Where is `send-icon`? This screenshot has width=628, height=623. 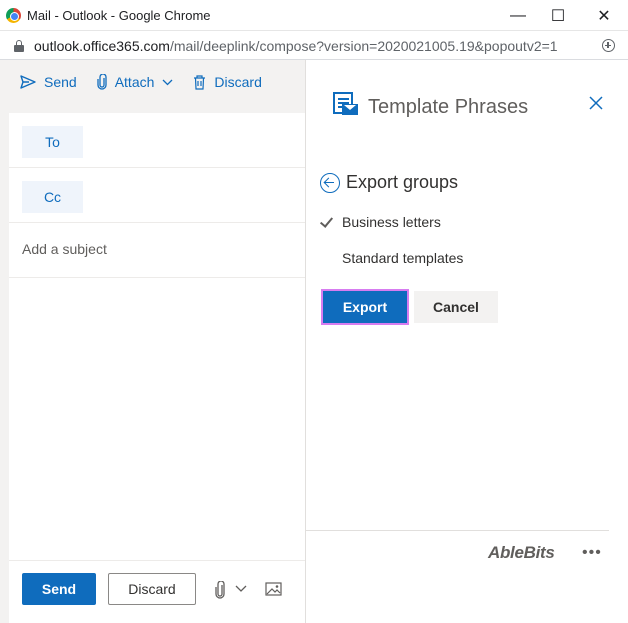 send-icon is located at coordinates (28, 82).